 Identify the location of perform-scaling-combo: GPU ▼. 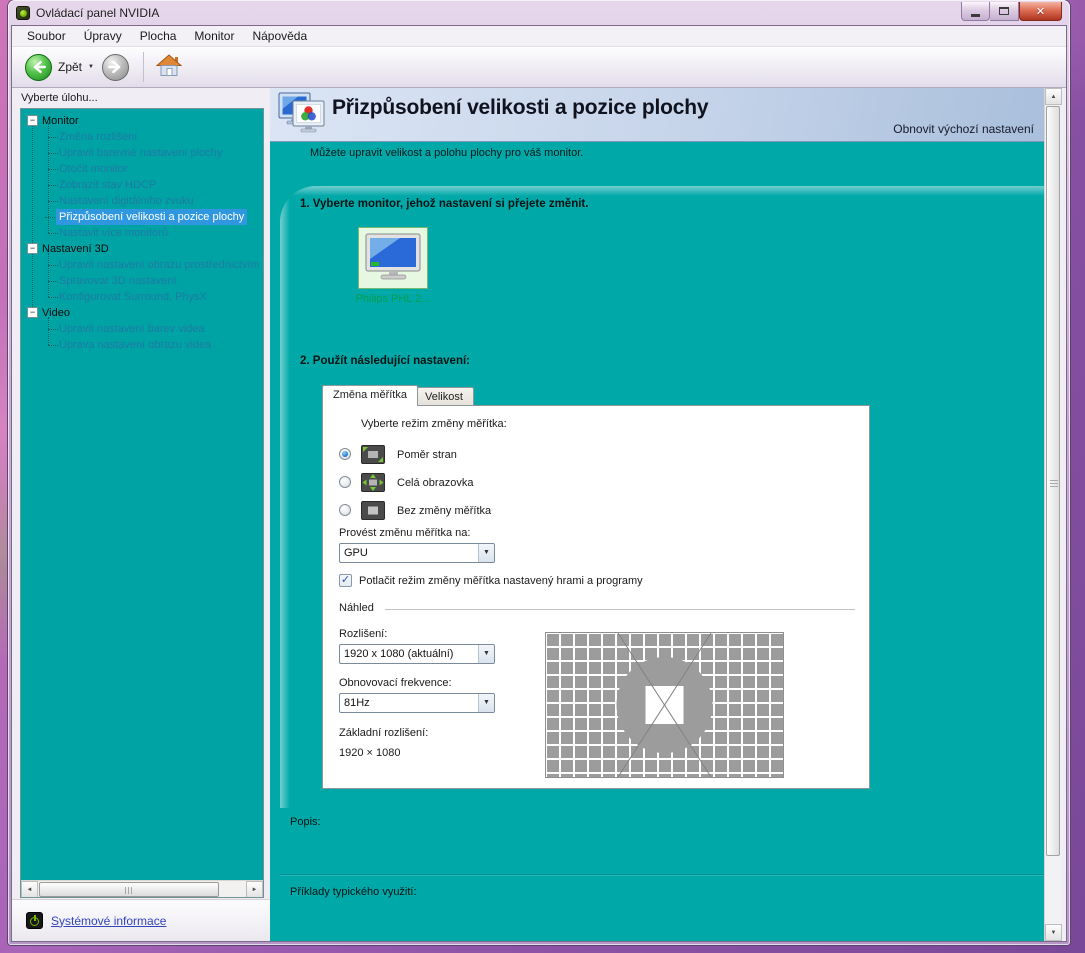
(417, 553).